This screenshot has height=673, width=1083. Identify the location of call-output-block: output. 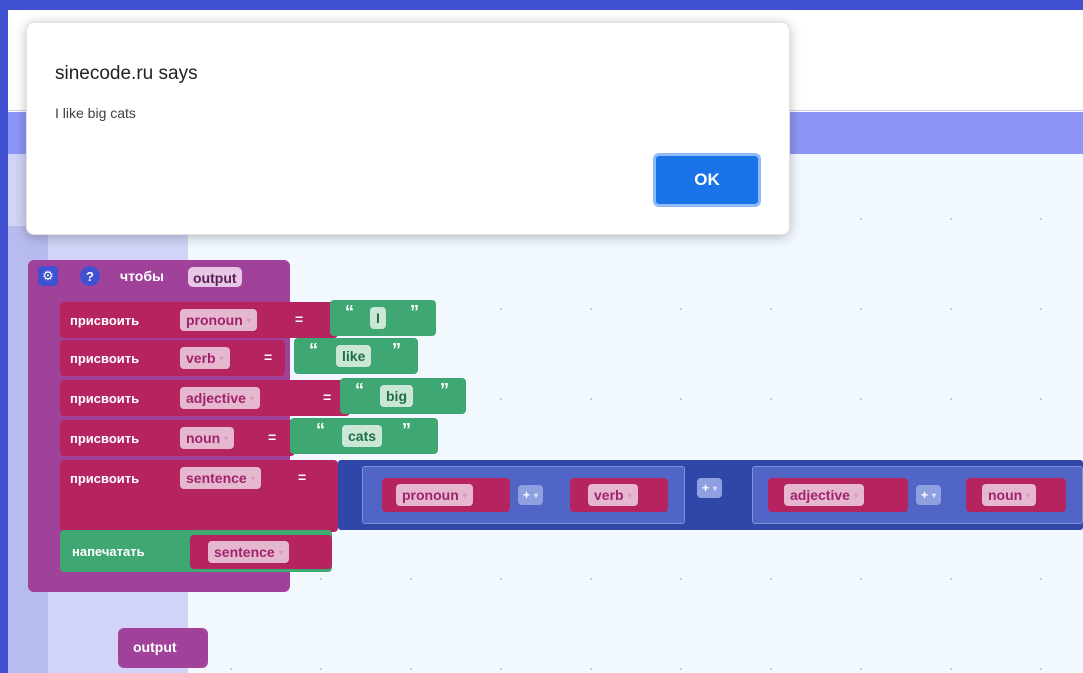
(163, 648).